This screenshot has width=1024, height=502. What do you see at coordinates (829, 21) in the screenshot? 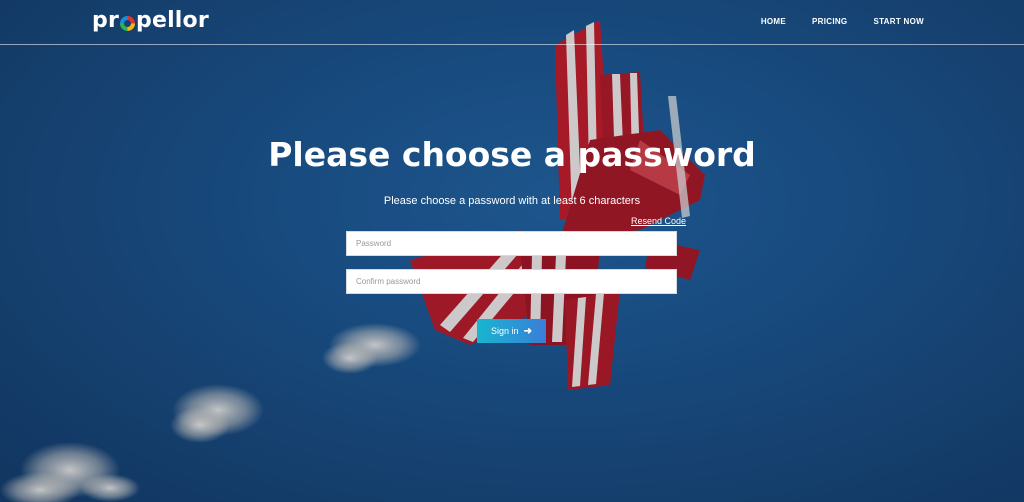
I see `nav-pricing-link: PRICING` at bounding box center [829, 21].